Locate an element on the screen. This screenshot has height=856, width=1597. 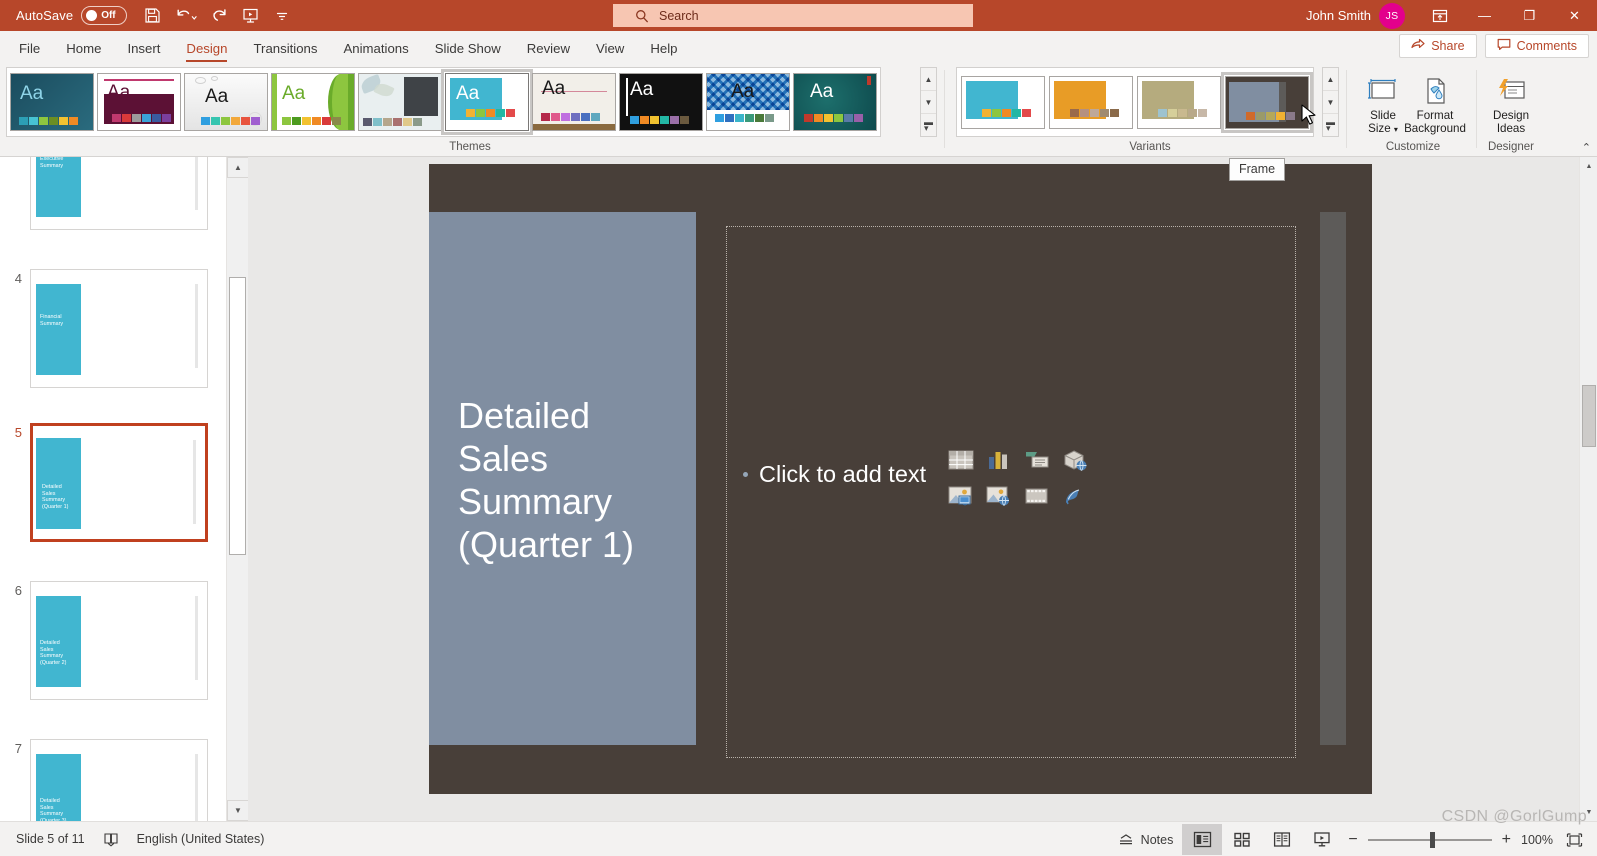
insert-video-icon is located at coordinates (1037, 496).